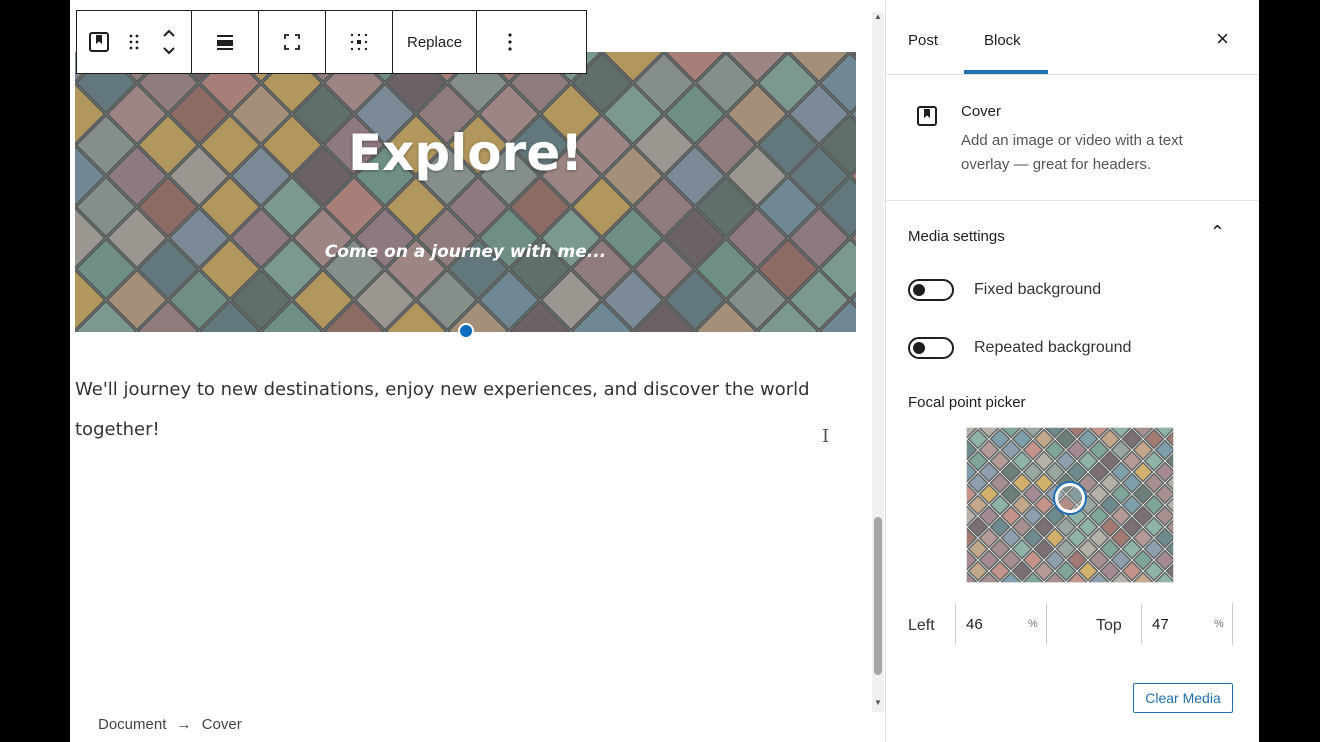  Describe the element at coordinates (923, 40) in the screenshot. I see `tab-post: Post` at that location.